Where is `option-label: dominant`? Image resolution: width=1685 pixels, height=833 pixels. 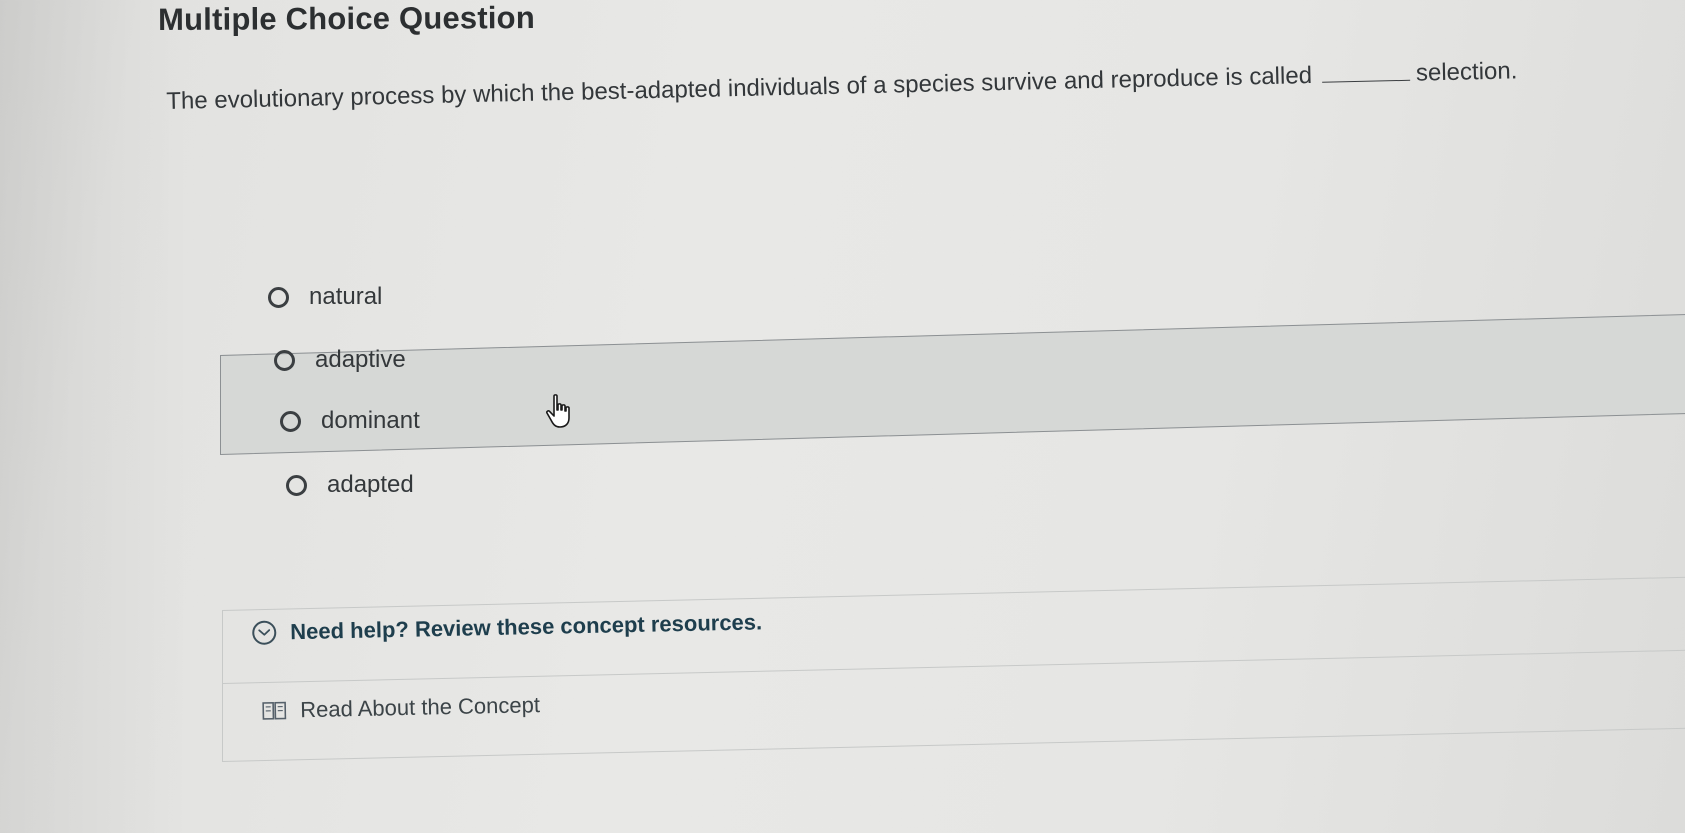 option-label: dominant is located at coordinates (370, 420).